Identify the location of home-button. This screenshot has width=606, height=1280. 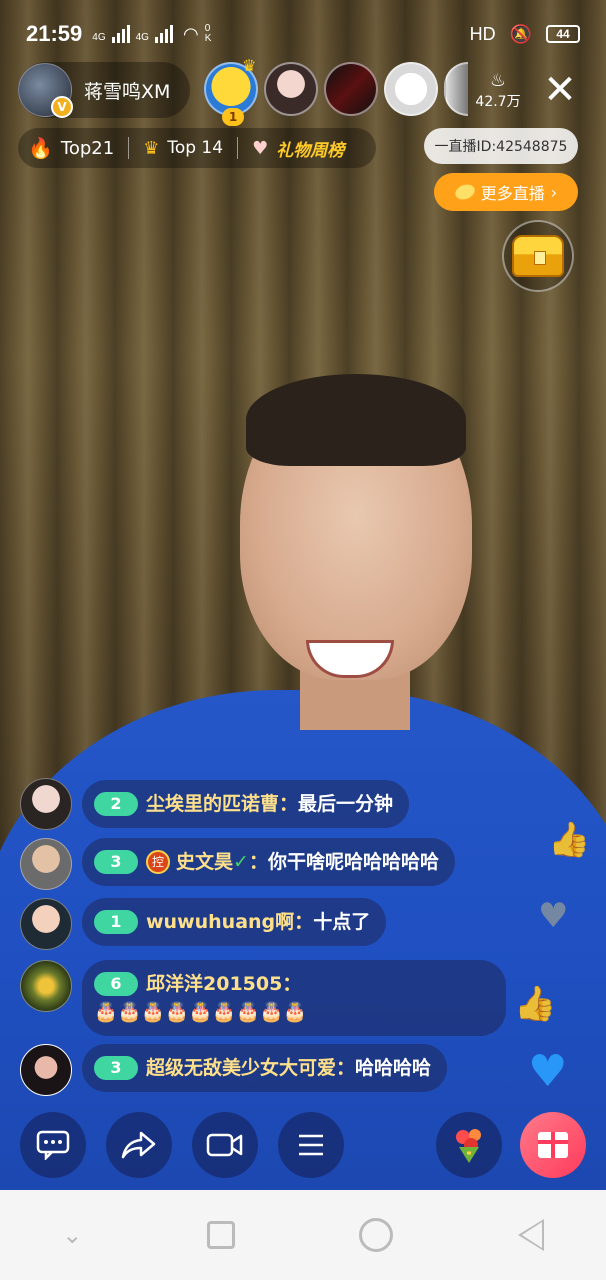
(376, 1235).